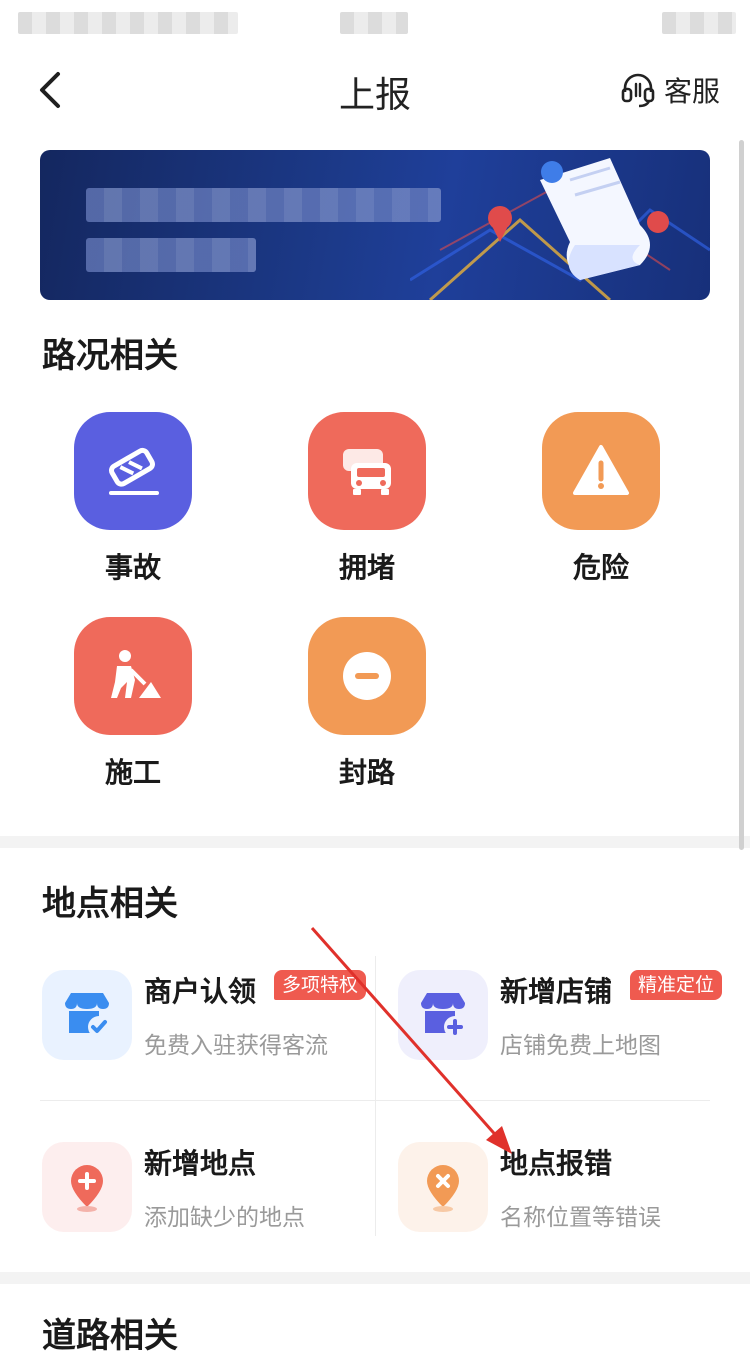  Describe the element at coordinates (128, 23) in the screenshot. I see `status-blur-left` at that location.